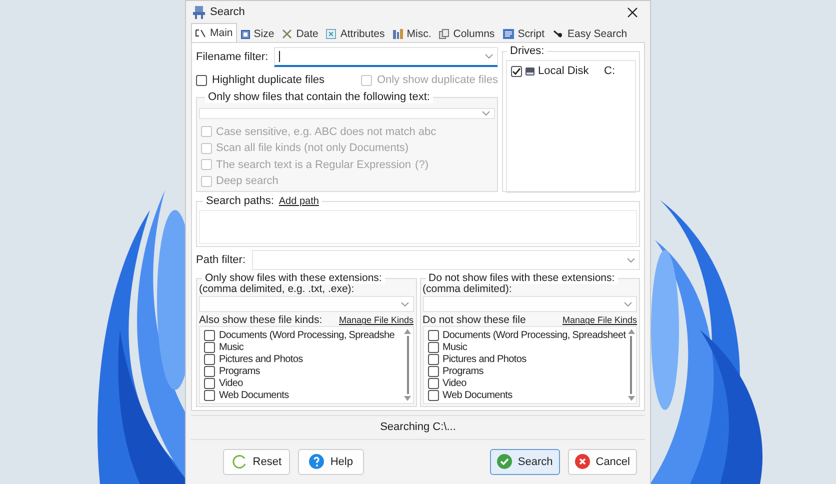  I want to click on tab: Main, so click(214, 32).